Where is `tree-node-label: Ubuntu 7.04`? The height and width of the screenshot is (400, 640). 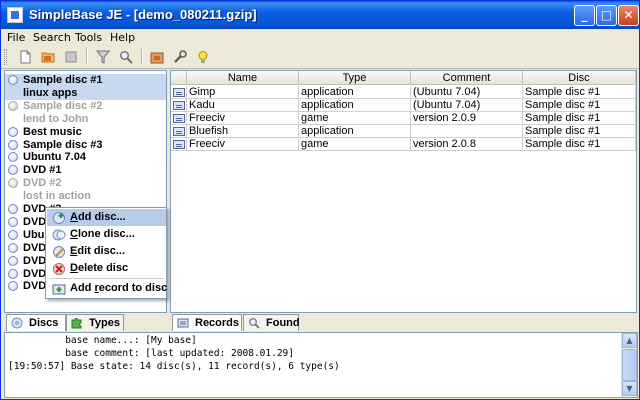 tree-node-label: Ubuntu 7.04 is located at coordinates (54, 157).